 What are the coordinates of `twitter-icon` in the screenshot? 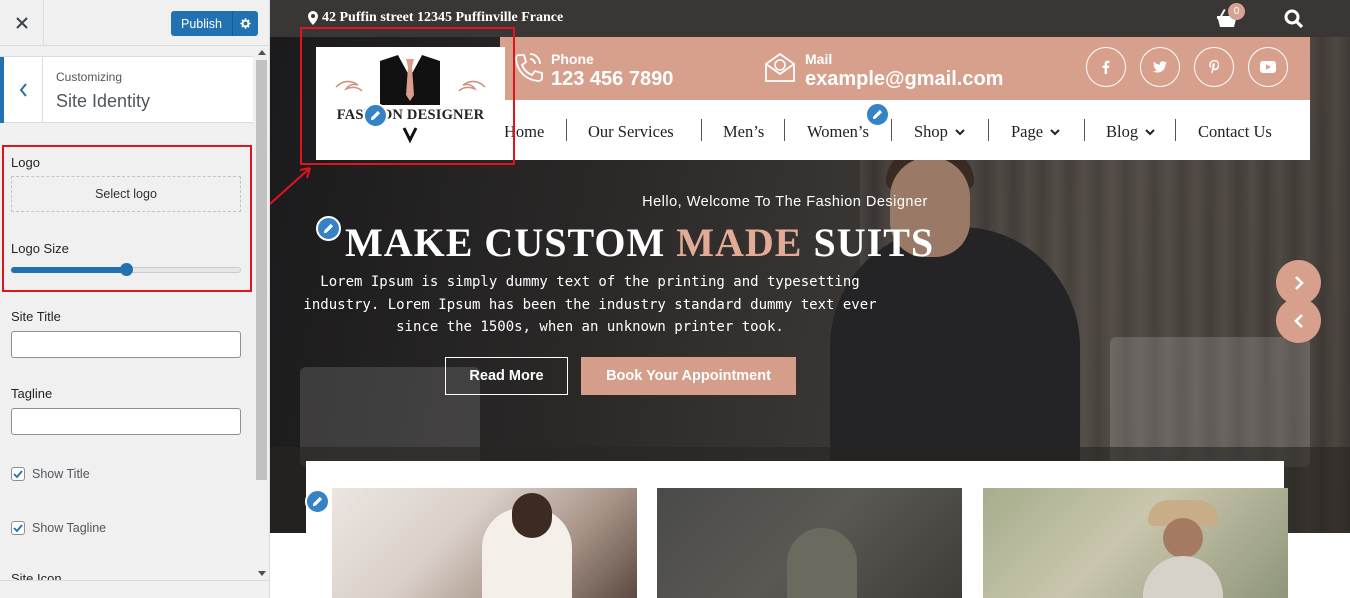 It's located at (1160, 67).